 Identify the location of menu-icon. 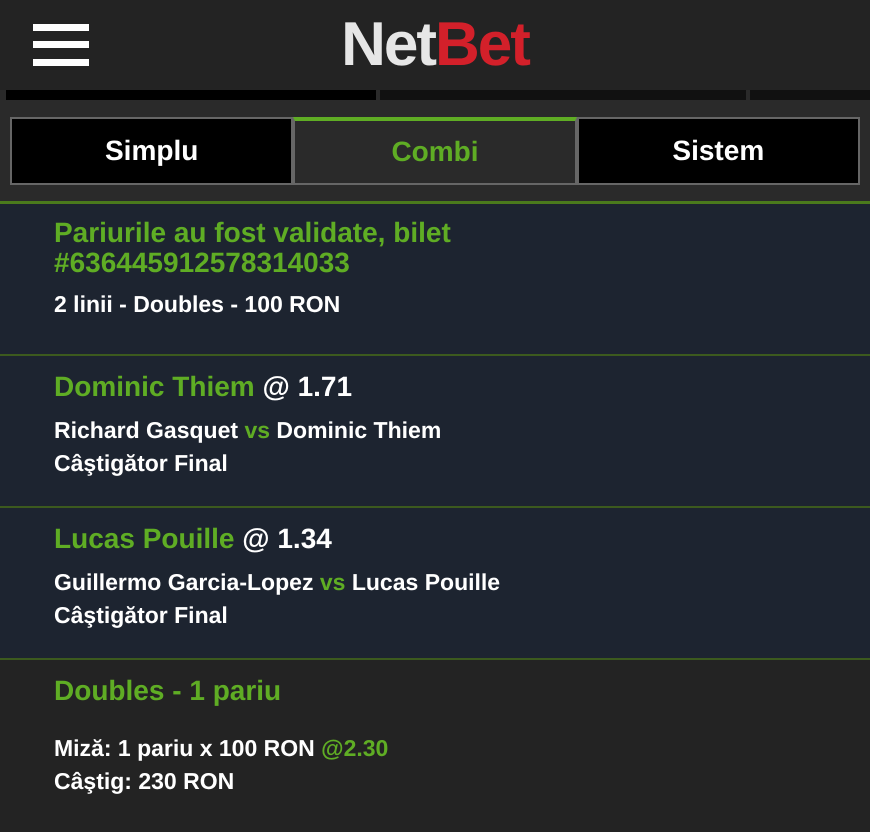
(61, 45).